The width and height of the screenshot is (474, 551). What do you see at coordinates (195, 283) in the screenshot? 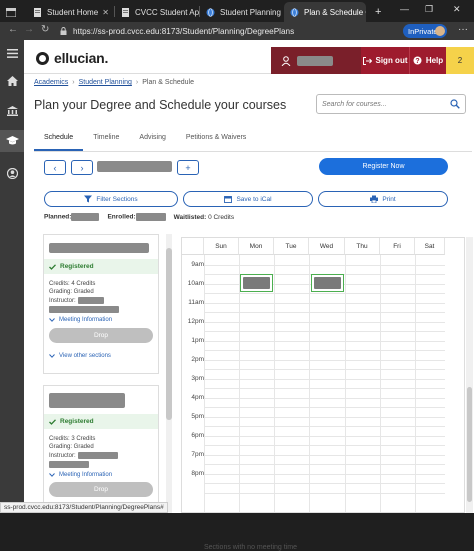
I see `time-label-10am: 10am` at bounding box center [195, 283].